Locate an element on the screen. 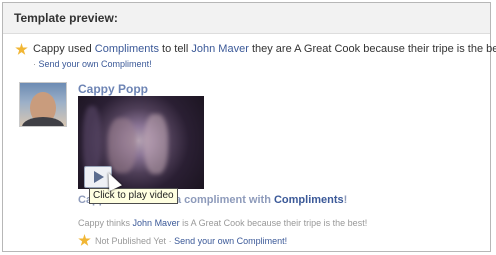  footer-send-compliment-link: Send your own Compliment! is located at coordinates (230, 241).